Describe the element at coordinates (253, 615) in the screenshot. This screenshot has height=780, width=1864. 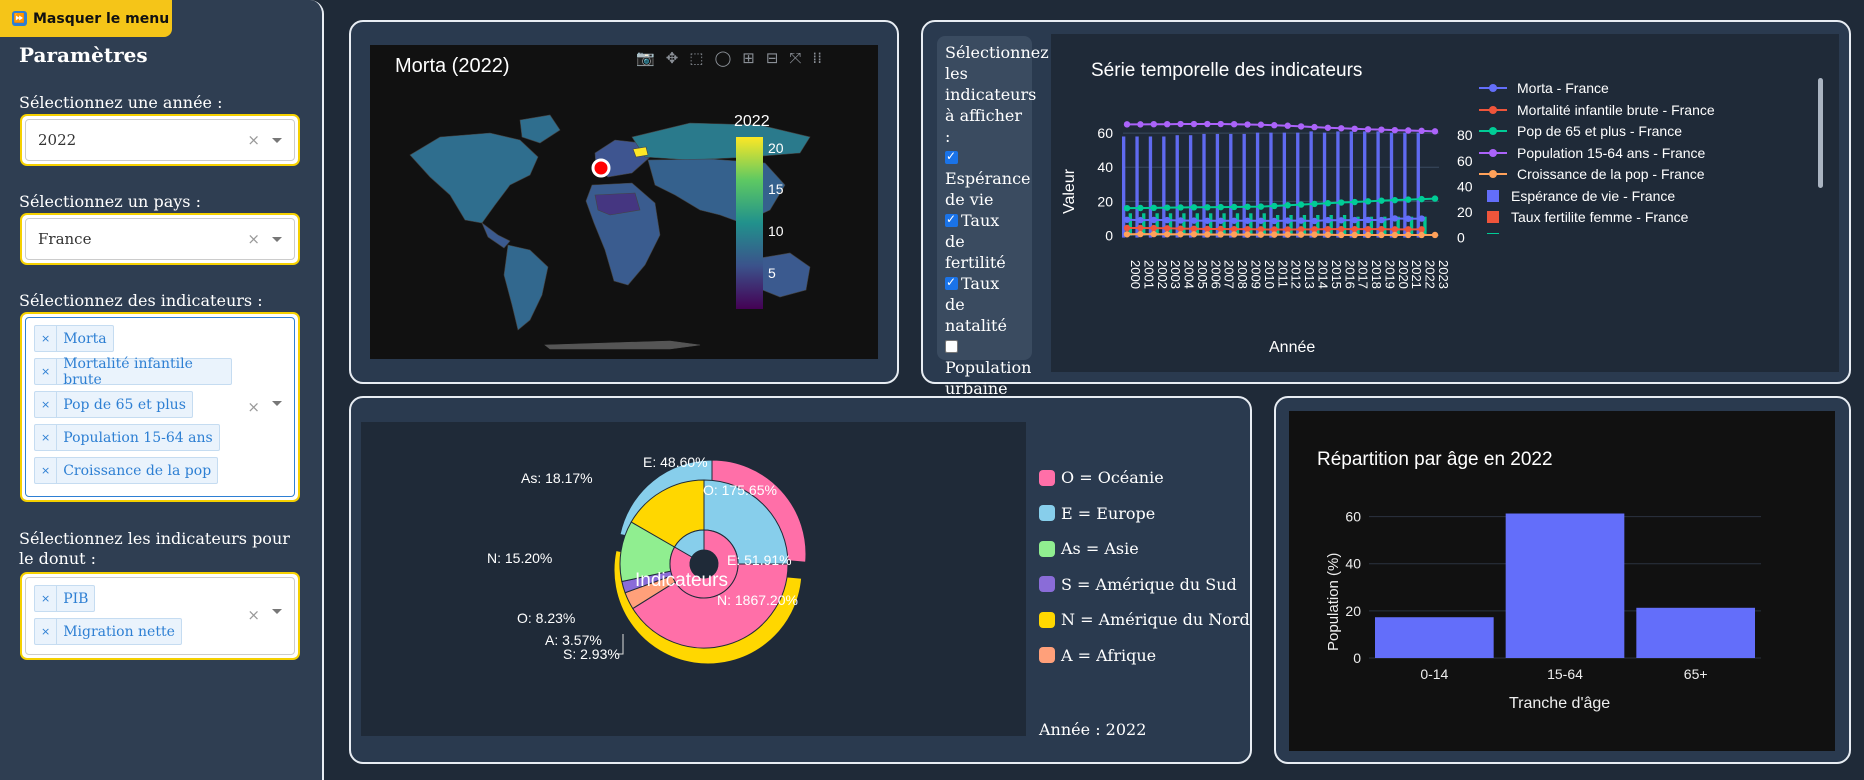
I see `clear-donut-icon: ×` at that location.